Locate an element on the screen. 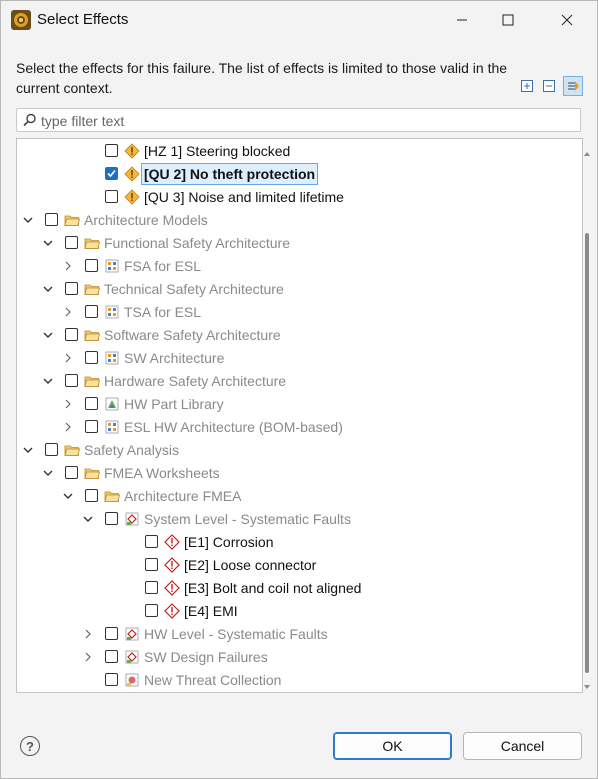  tree-item-label: ESL HW Architecture (BOM-based) is located at coordinates (233, 427).